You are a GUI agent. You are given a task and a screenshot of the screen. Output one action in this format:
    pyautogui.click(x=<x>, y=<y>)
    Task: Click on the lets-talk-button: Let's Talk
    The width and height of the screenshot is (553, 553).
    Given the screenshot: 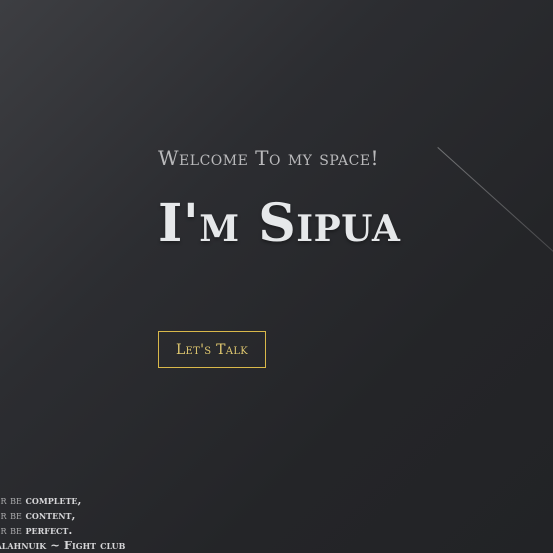 What is the action you would take?
    pyautogui.click(x=212, y=349)
    